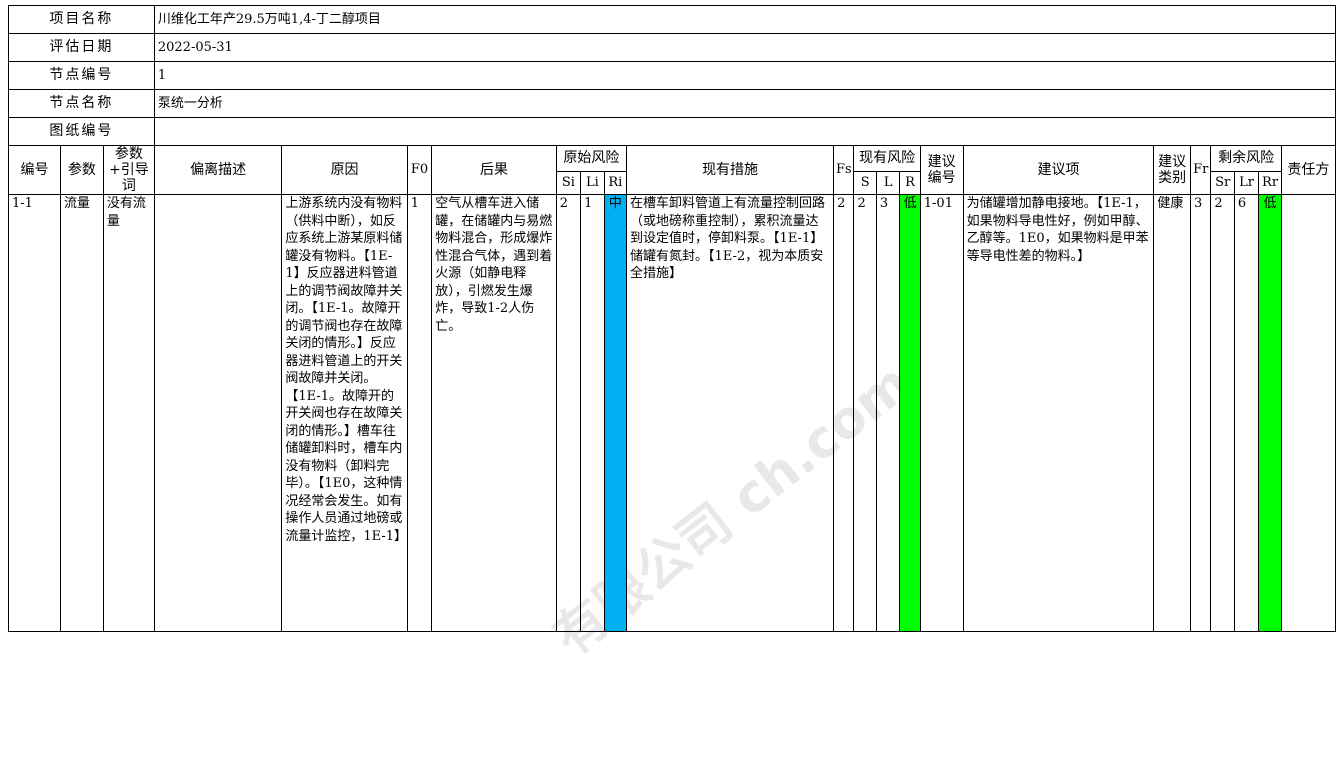  Describe the element at coordinates (592, 183) in the screenshot. I see `col-li: Li` at that location.